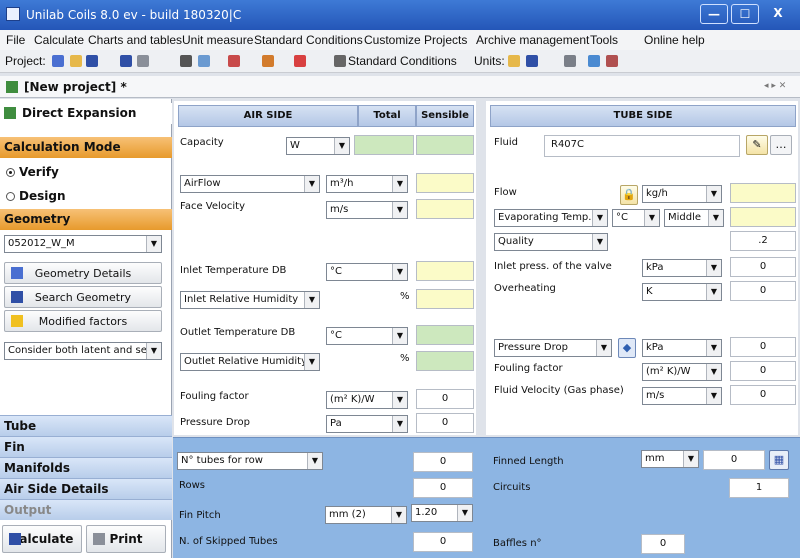 The width and height of the screenshot is (800, 558). What do you see at coordinates (759, 488) in the screenshot?
I see `circuits-field: 1` at bounding box center [759, 488].